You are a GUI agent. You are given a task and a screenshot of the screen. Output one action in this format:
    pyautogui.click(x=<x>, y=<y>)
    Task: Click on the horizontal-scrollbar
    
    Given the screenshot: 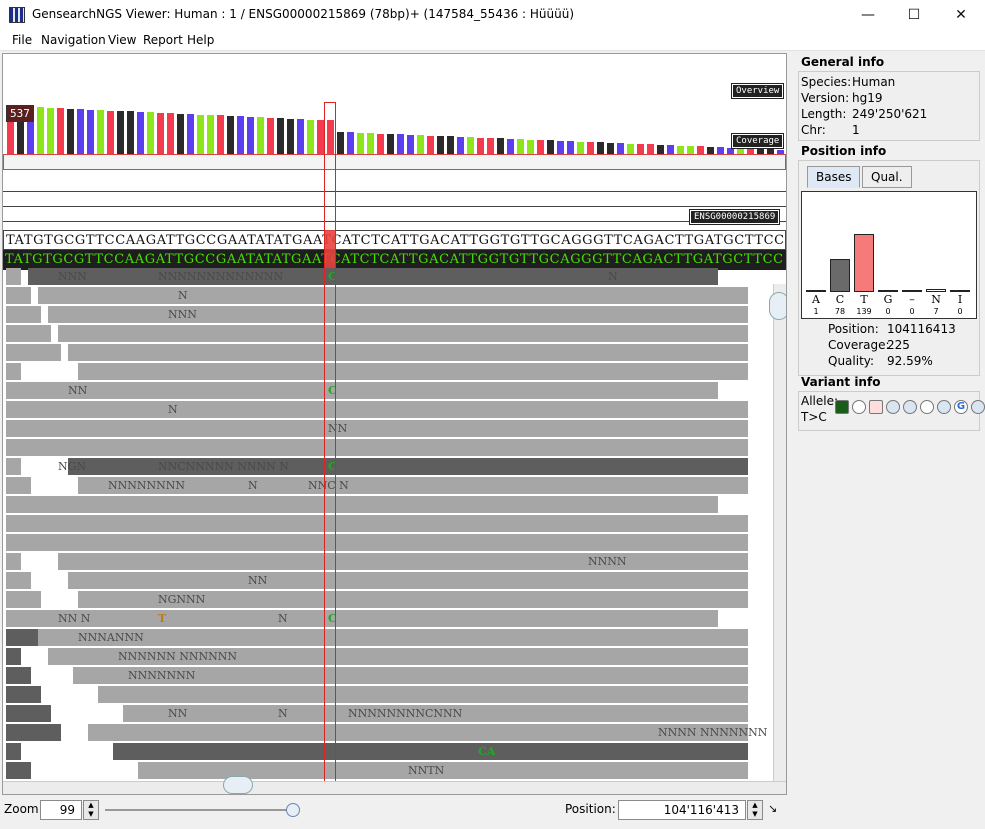 What is the action you would take?
    pyautogui.click(x=394, y=785)
    